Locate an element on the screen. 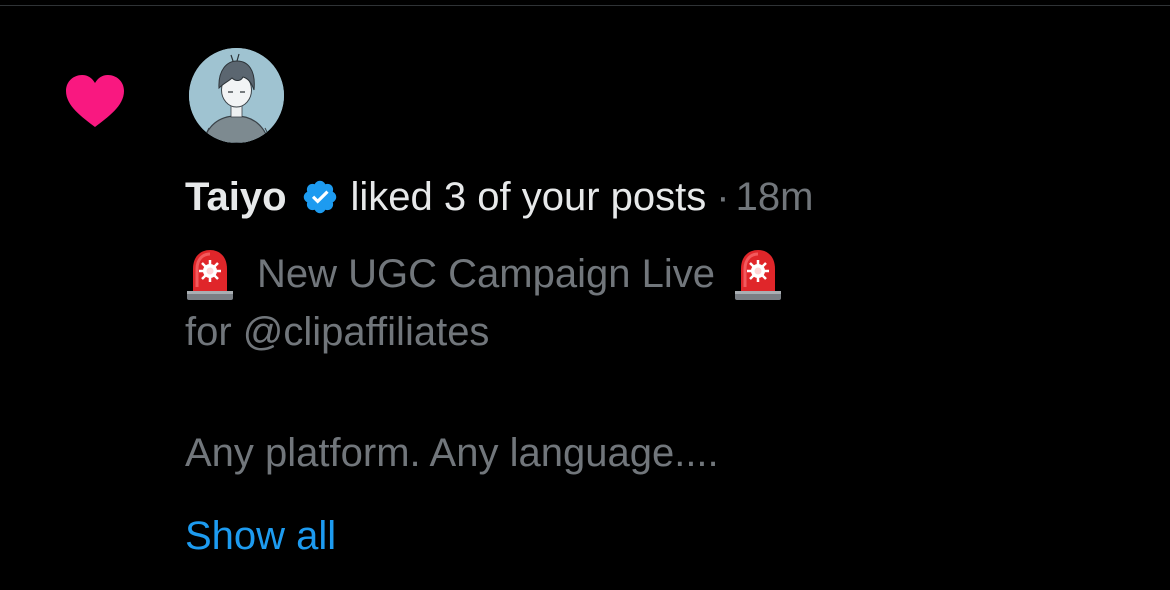 The image size is (1170, 590). avatar-image is located at coordinates (236, 95).